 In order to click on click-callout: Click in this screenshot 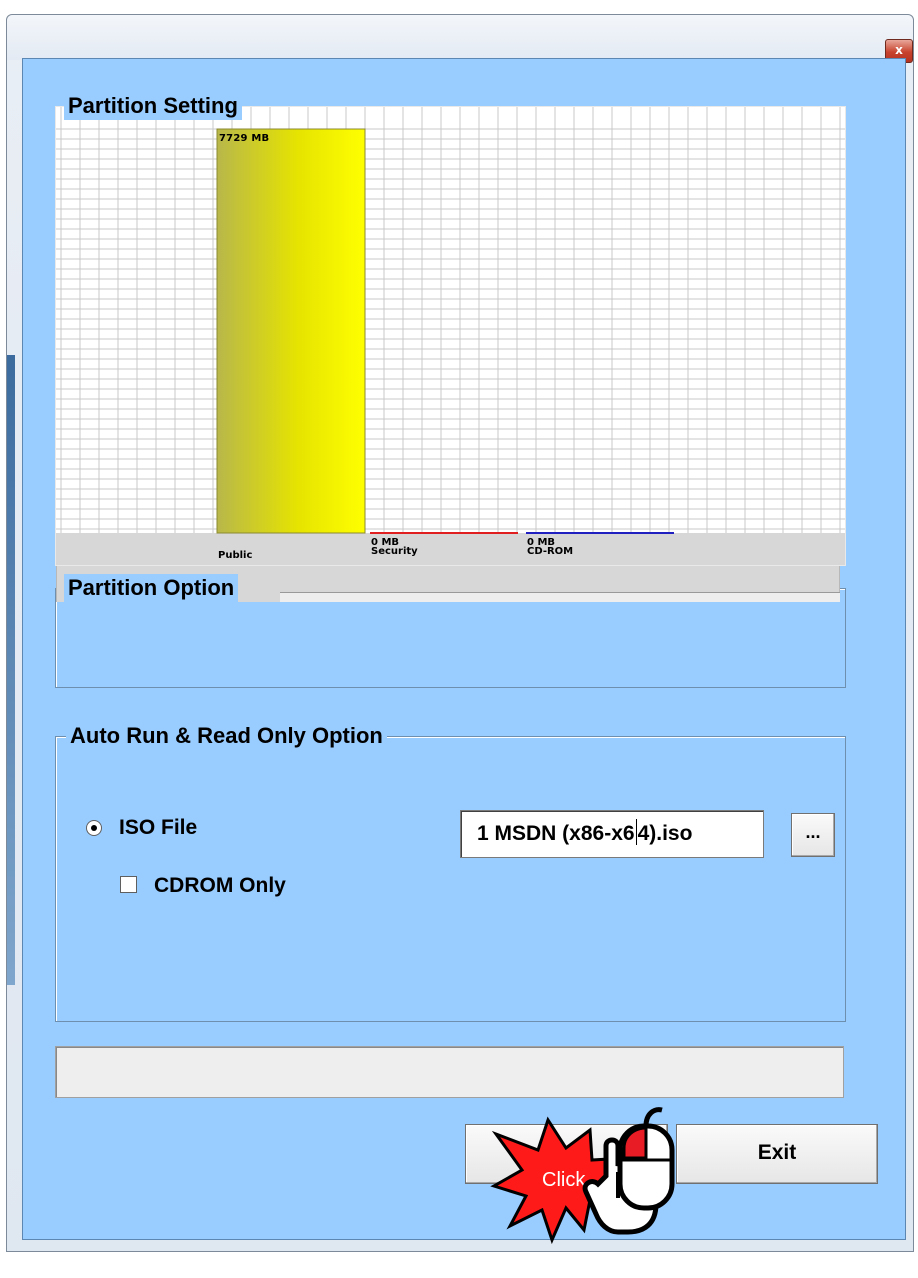, I will do `click(582, 1176)`.